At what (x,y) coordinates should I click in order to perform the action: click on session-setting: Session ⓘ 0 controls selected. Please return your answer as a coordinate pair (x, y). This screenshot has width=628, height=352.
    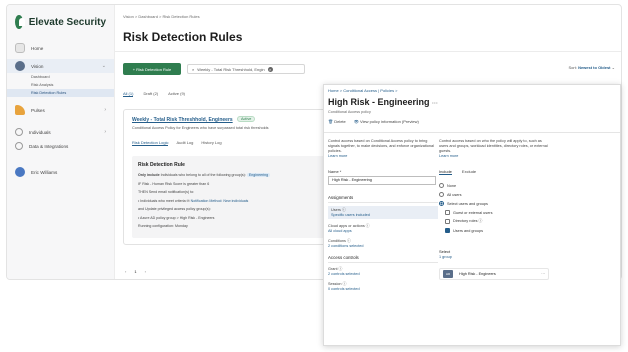
    Looking at the image, I should click on (383, 286).